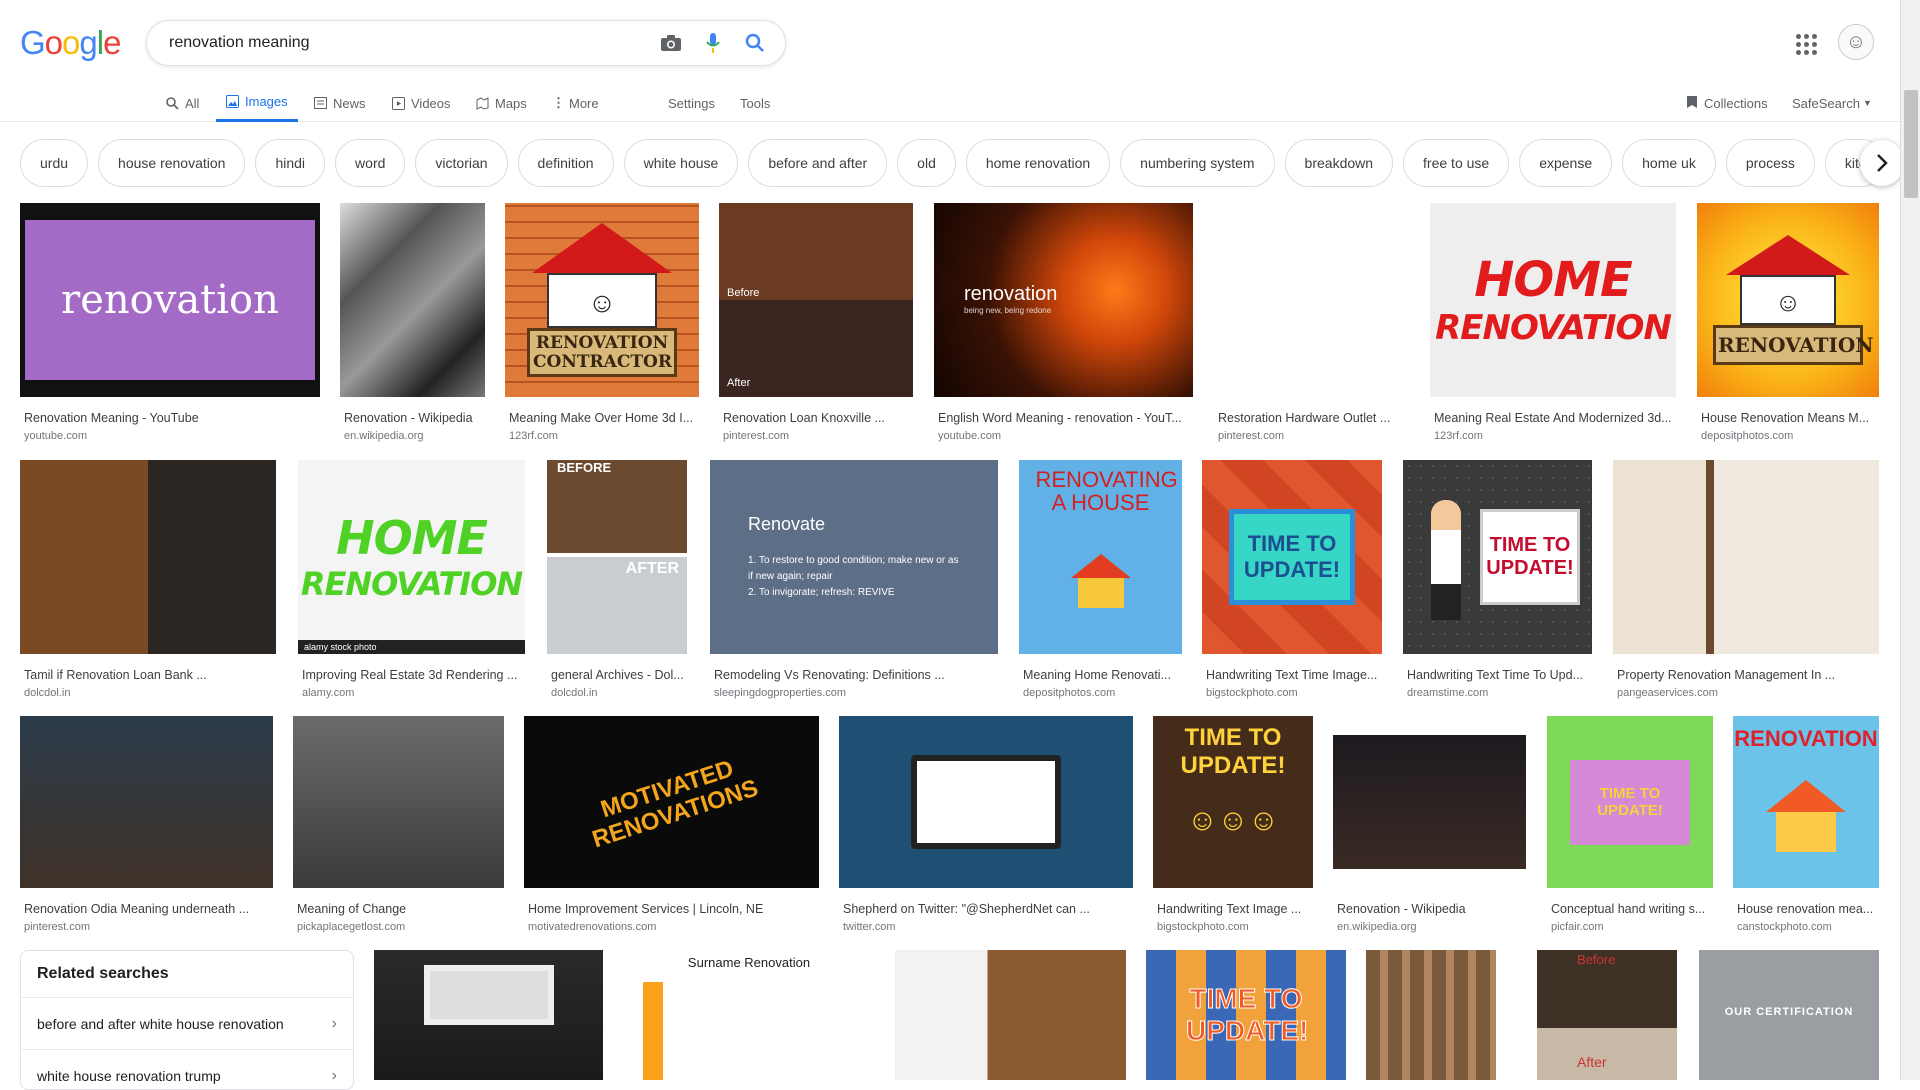 The height and width of the screenshot is (1090, 1920). What do you see at coordinates (926, 163) in the screenshot?
I see `chip: old` at bounding box center [926, 163].